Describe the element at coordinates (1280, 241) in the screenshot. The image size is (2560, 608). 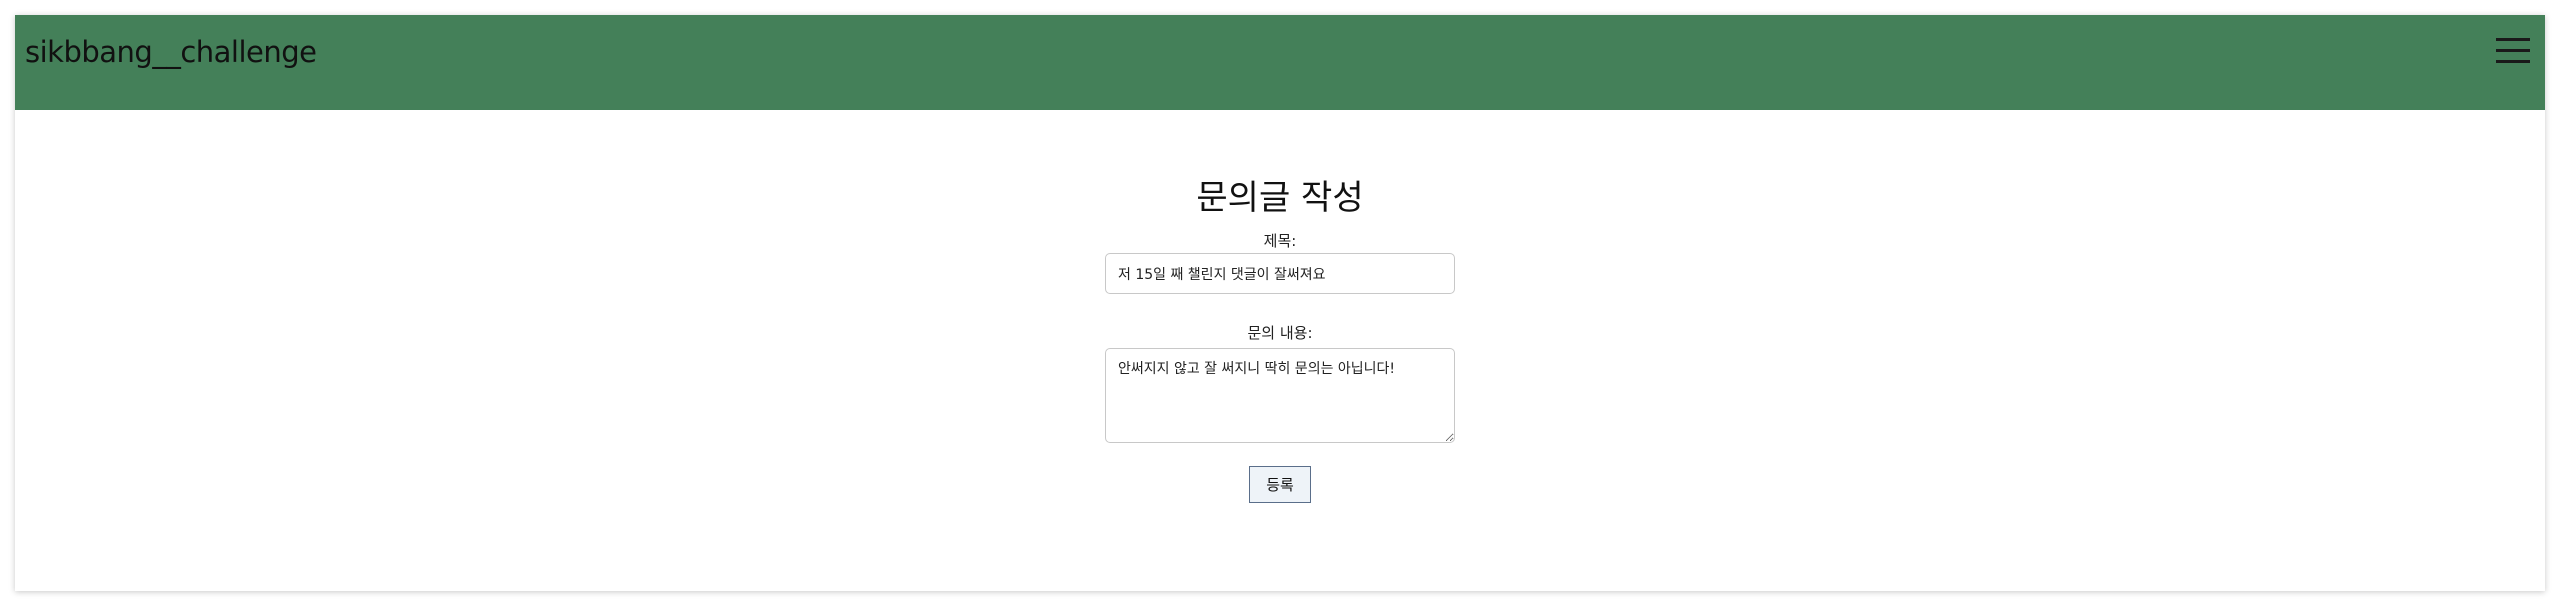
I see `title-label: 제목:` at that location.